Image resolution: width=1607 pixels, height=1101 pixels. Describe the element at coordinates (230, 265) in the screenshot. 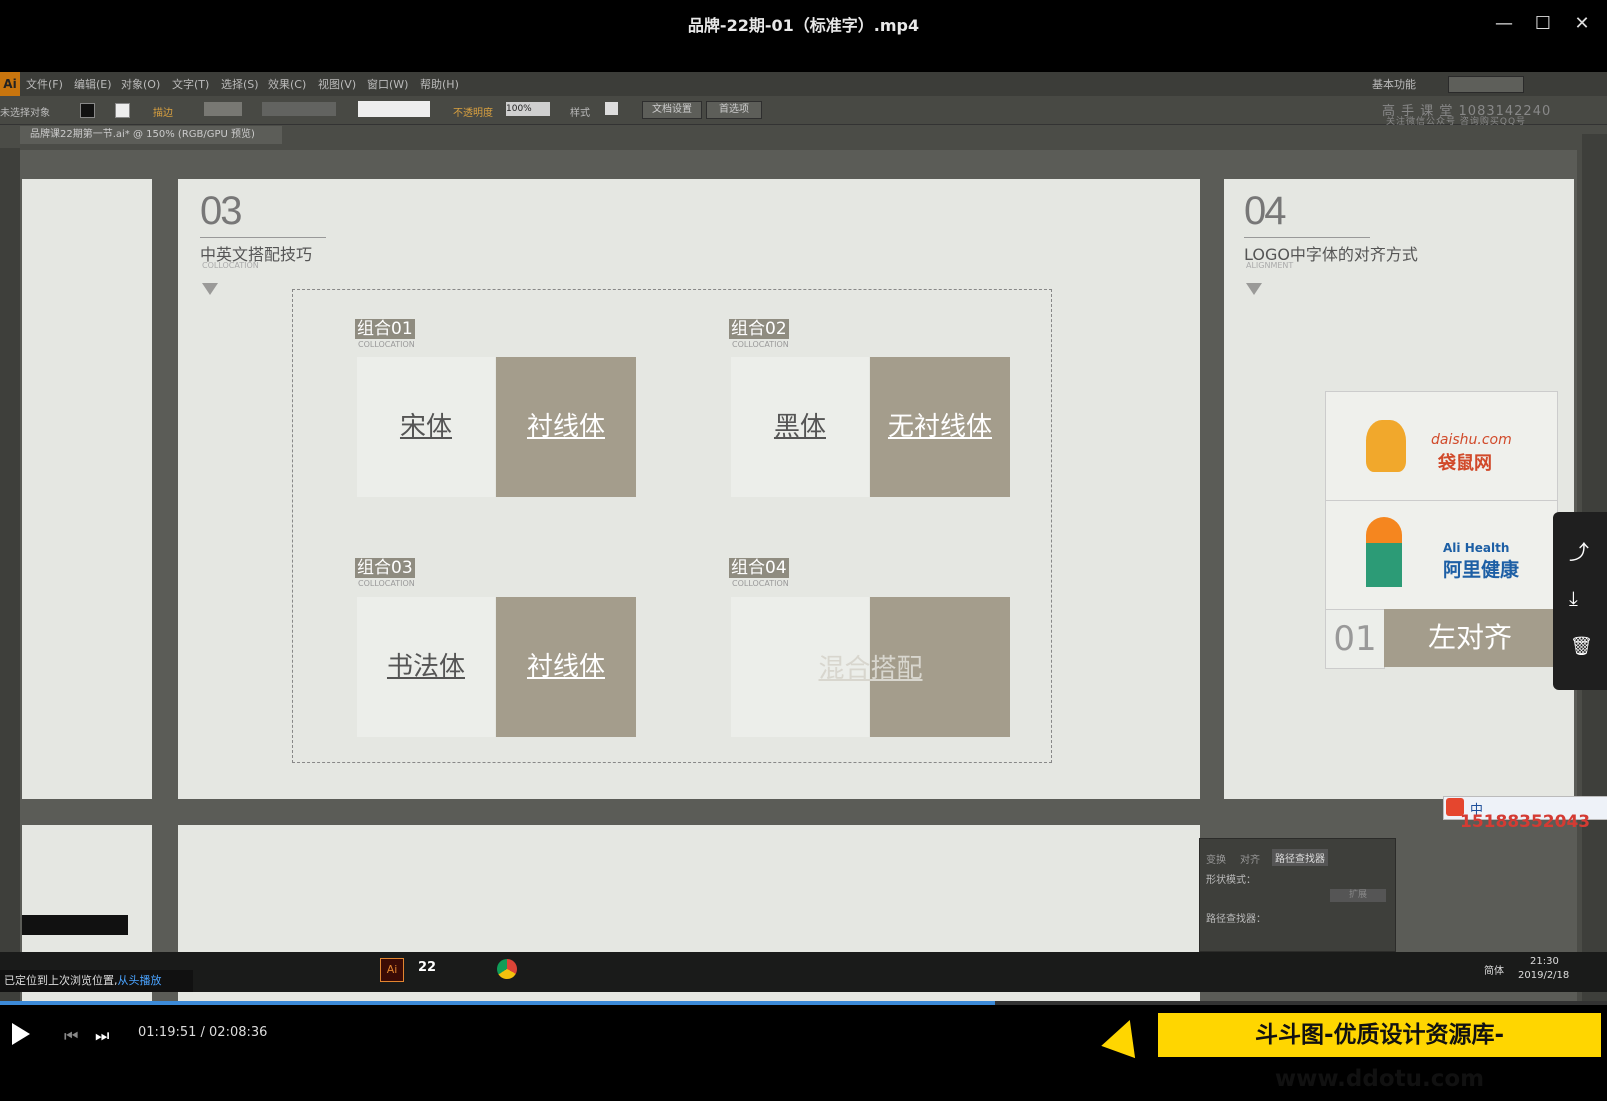

I see `section-subtitle: COLLOCATION` at that location.